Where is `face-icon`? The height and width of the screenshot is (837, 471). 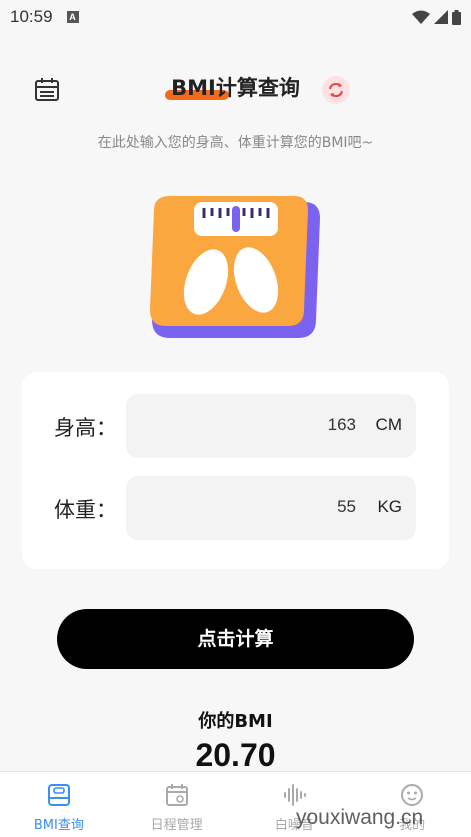
face-icon is located at coordinates (412, 795).